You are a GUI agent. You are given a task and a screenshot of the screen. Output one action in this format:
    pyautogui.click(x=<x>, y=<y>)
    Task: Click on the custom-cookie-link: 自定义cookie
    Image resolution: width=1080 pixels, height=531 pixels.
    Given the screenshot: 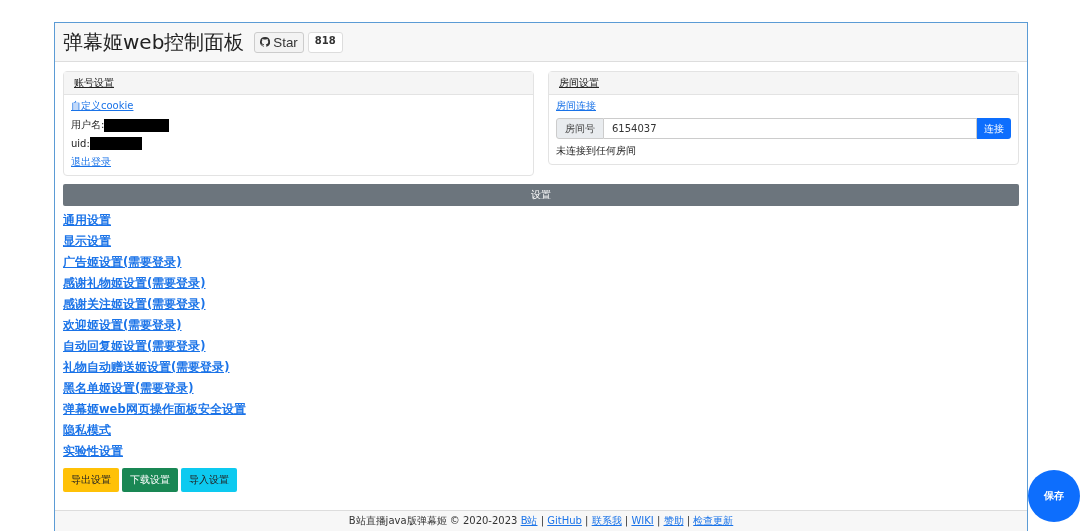 What is the action you would take?
    pyautogui.click(x=298, y=106)
    